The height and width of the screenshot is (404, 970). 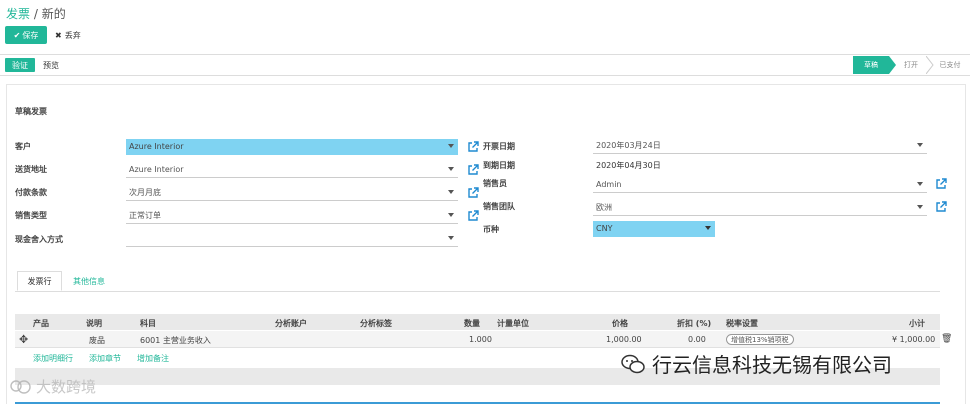 I want to click on column-header-account: 科目, so click(x=148, y=323).